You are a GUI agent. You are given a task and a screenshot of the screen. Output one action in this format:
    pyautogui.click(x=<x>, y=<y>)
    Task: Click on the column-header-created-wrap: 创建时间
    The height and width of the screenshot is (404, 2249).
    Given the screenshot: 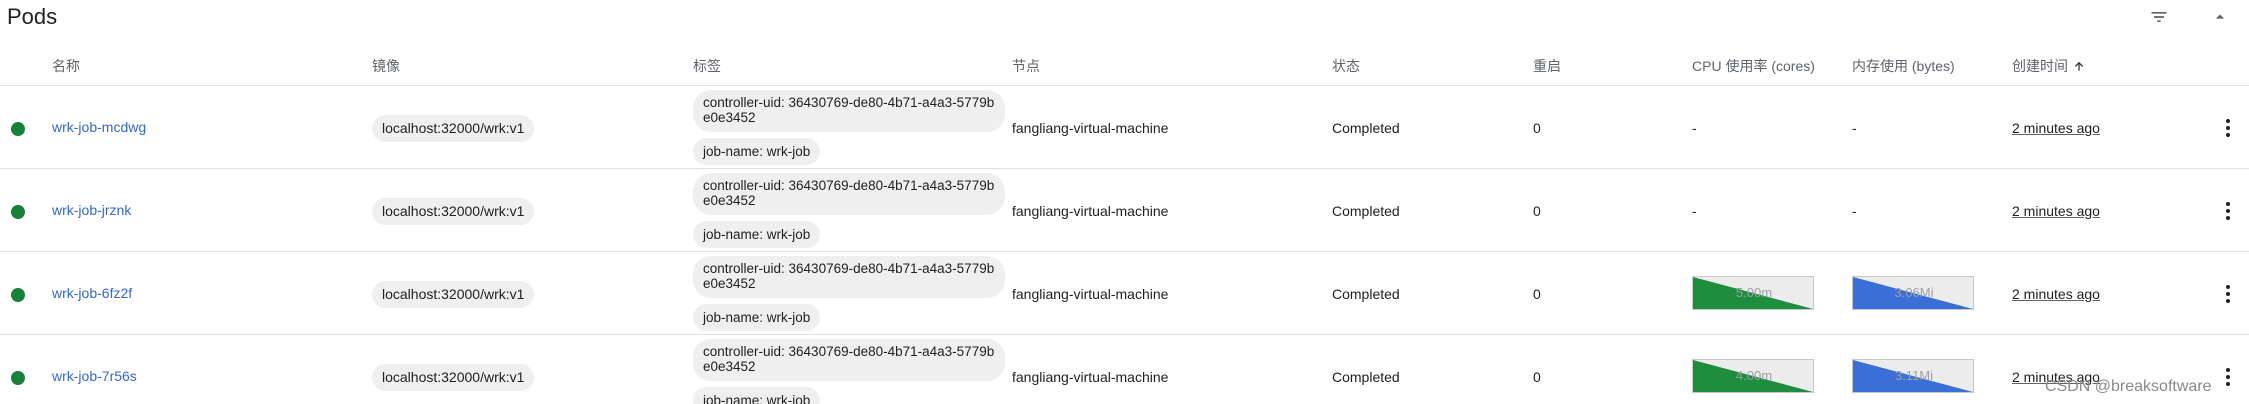 What is the action you would take?
    pyautogui.click(x=2049, y=66)
    